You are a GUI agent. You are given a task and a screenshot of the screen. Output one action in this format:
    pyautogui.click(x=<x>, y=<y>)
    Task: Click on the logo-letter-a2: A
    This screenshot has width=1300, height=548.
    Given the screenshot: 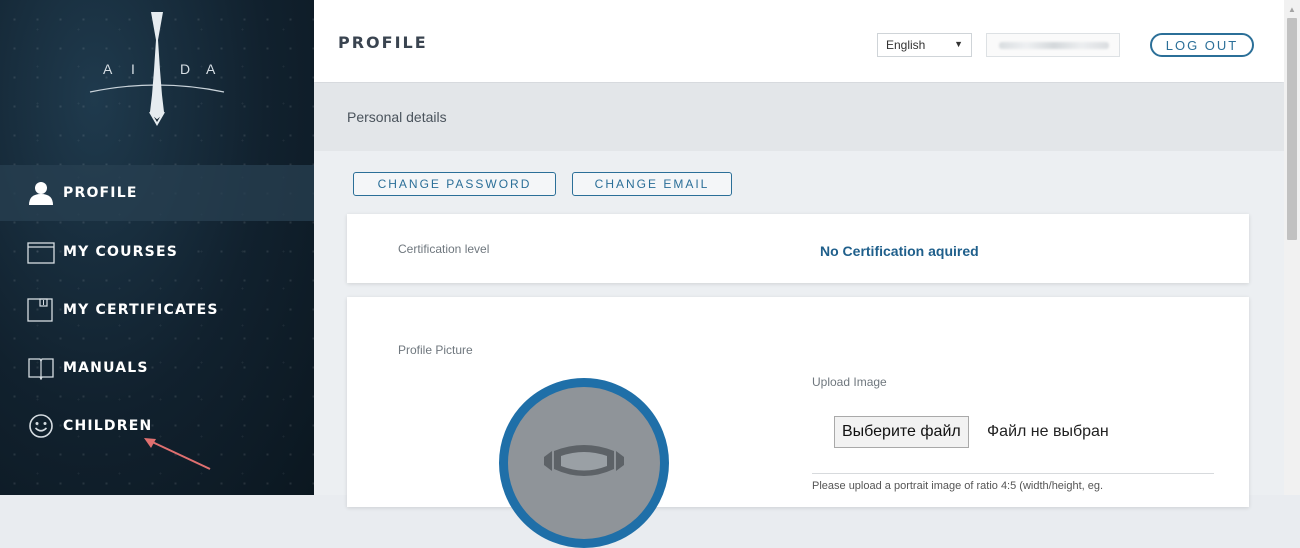 What is the action you would take?
    pyautogui.click(x=212, y=69)
    